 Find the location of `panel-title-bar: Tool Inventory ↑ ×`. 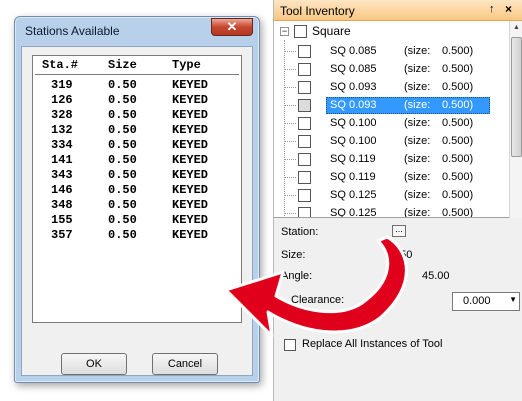

panel-title-bar: Tool Inventory ↑ × is located at coordinates (398, 10).